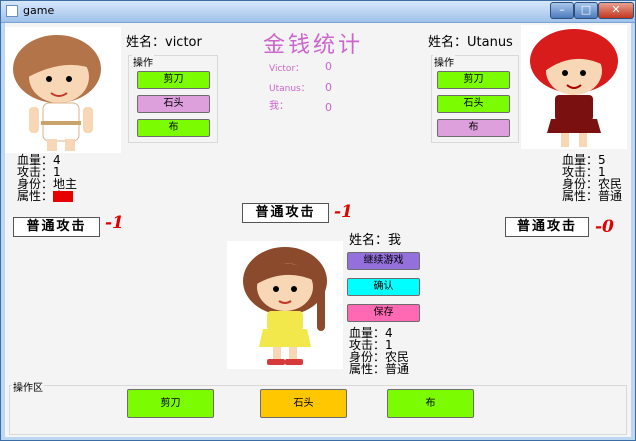 Image resolution: width=636 pixels, height=441 pixels. Describe the element at coordinates (287, 69) in the screenshot. I see `victor-money-label: Victor：` at that location.